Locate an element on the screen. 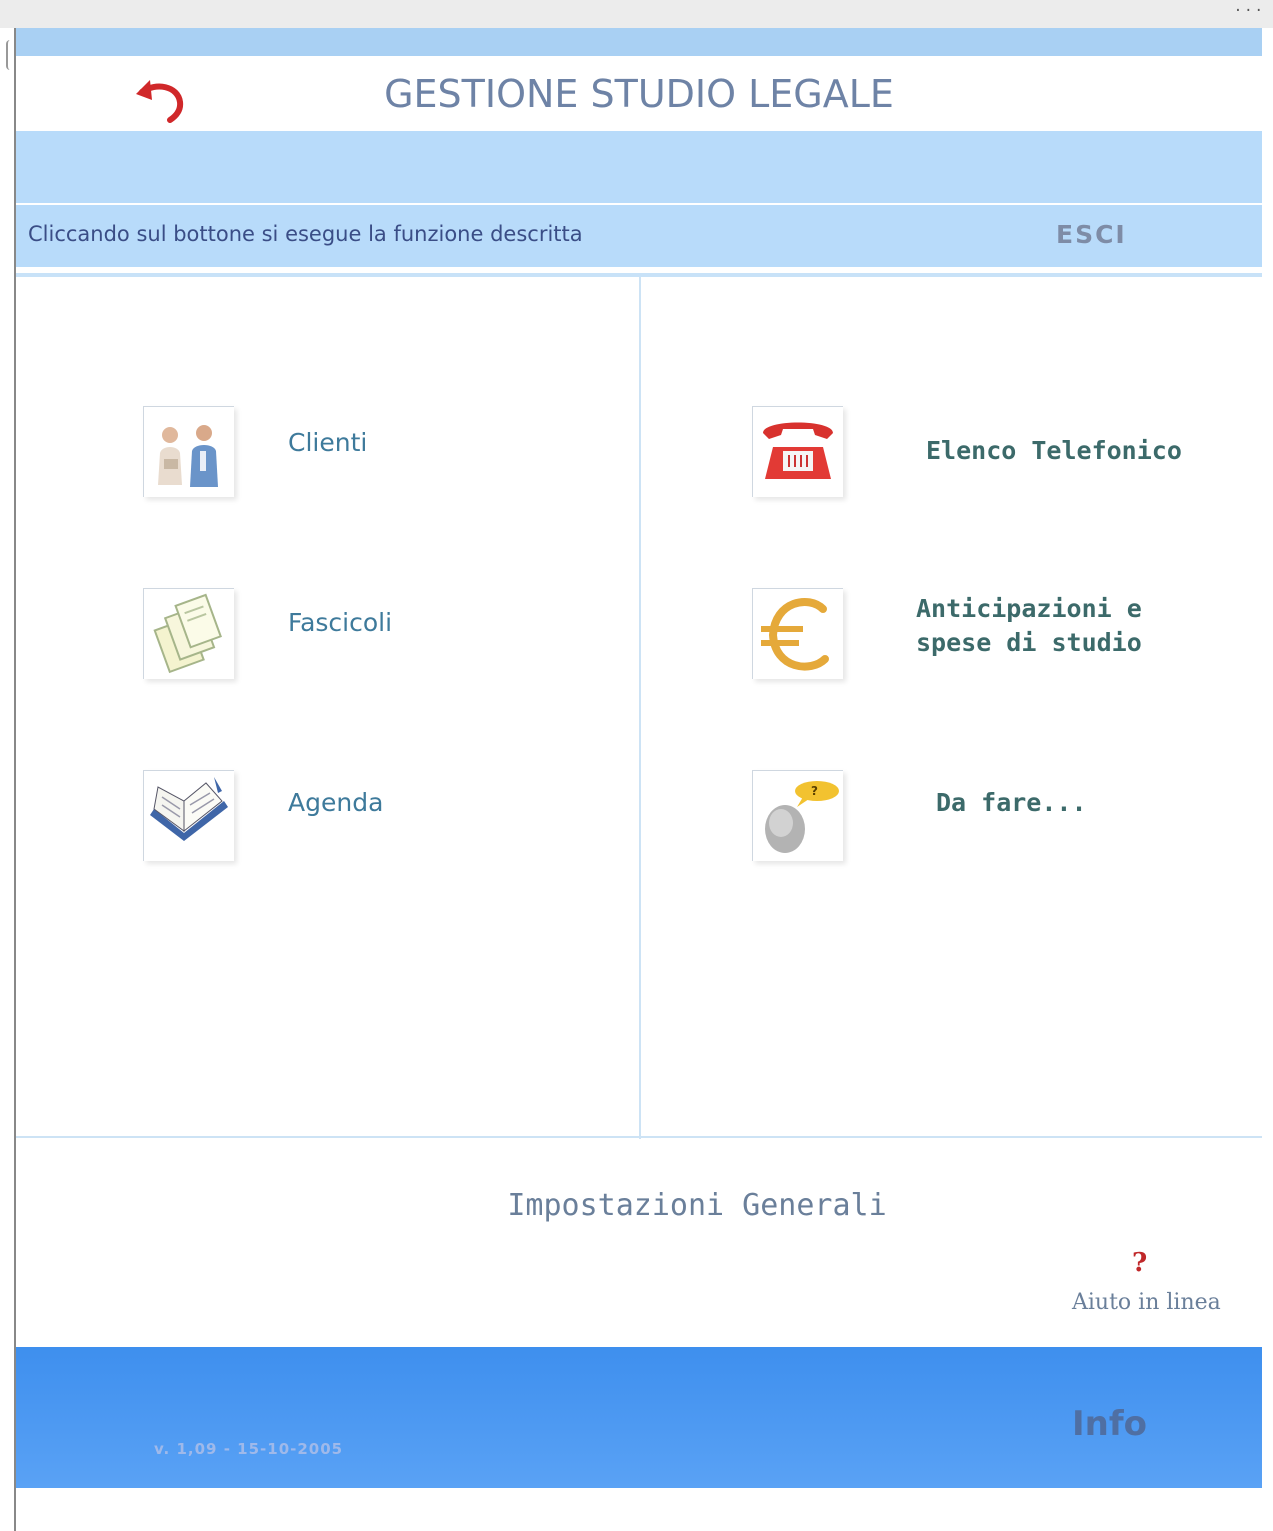  page-title: GESTIONE STUDIO LEGALE is located at coordinates (639, 94).